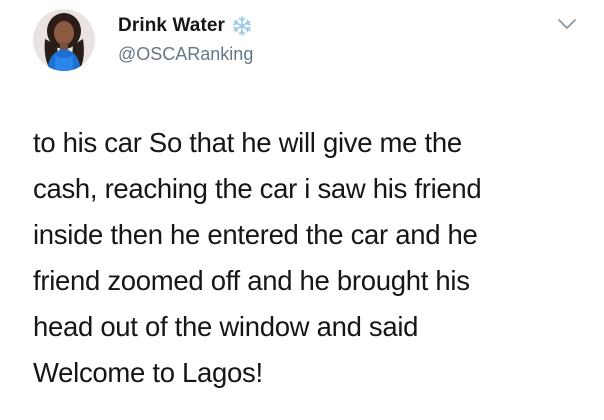  I want to click on tweet-text-line: to his car So that he will give me the, so click(247, 142).